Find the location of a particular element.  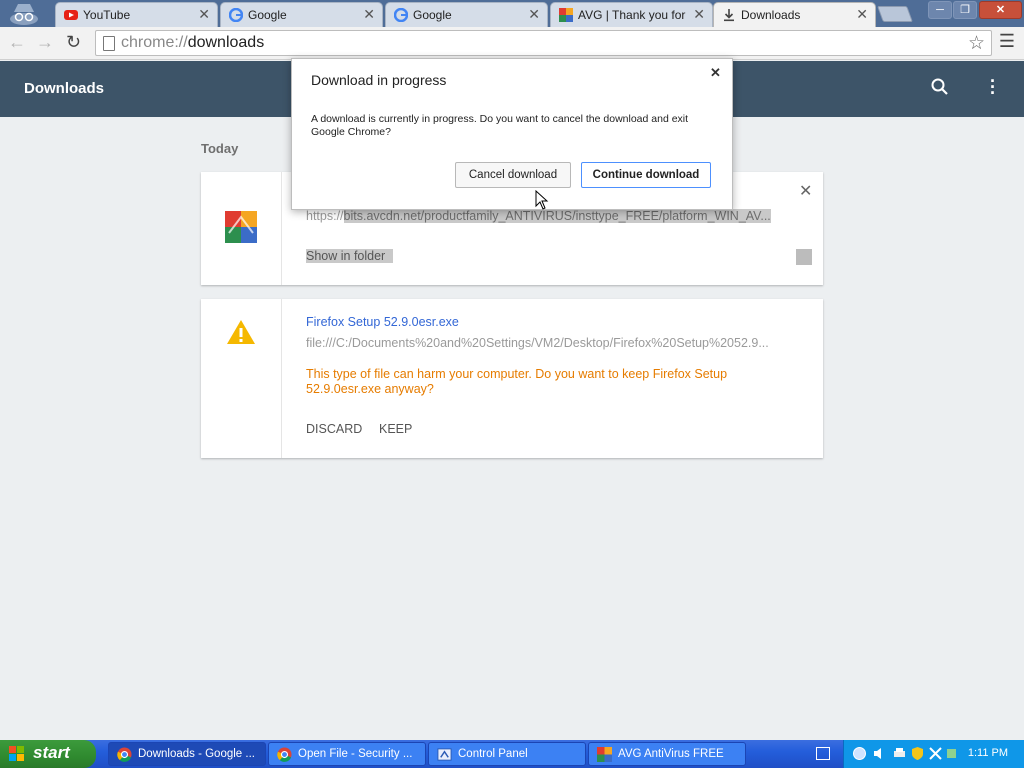

restore-button: ❐ is located at coordinates (965, 10).